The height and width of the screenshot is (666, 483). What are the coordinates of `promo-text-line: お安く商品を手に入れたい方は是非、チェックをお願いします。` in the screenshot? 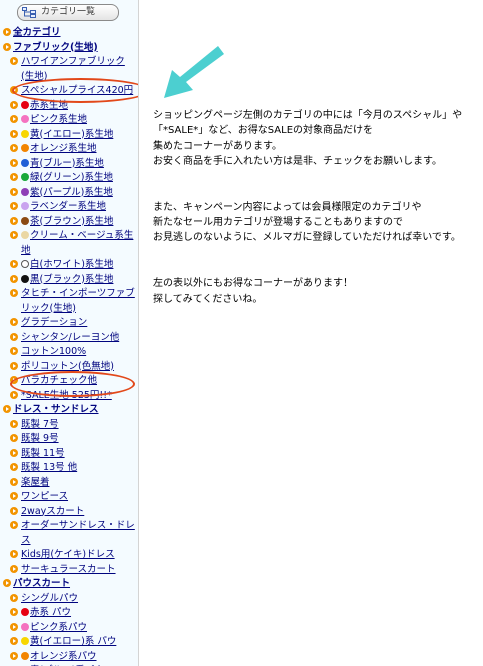 It's located at (297, 161).